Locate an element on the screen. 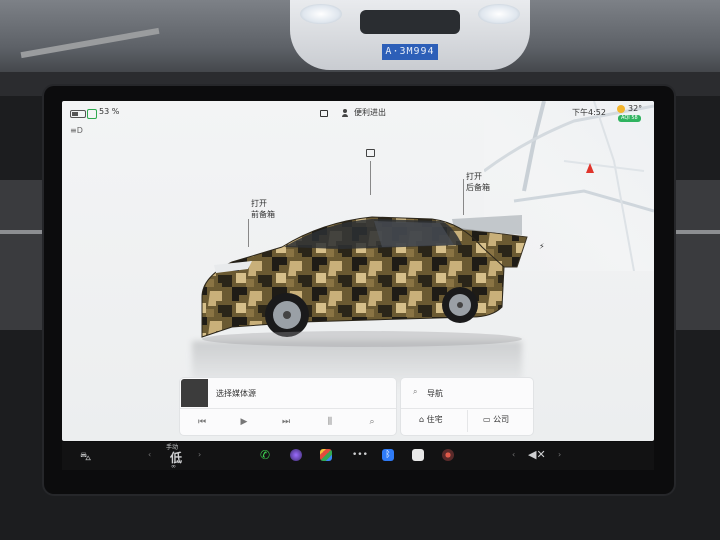 The height and width of the screenshot is (540, 720). previous-track-icon: ⏮ is located at coordinates (202, 422).